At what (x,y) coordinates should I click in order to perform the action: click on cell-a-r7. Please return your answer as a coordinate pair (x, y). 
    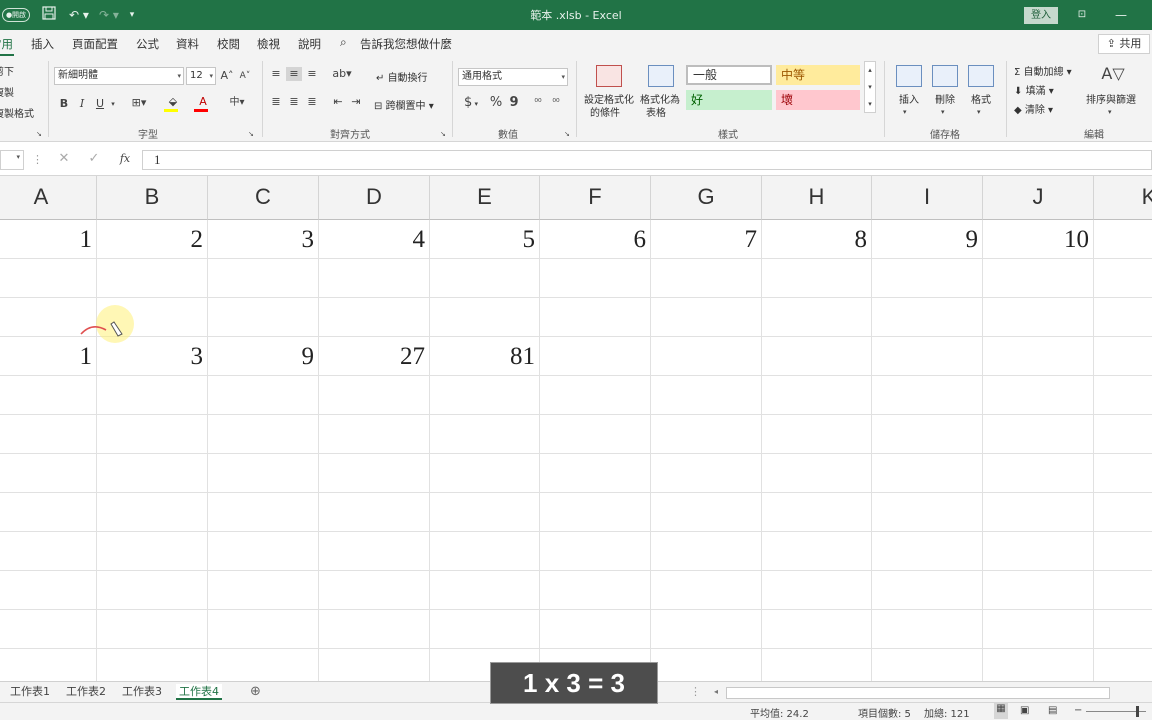
    Looking at the image, I should click on (48, 473).